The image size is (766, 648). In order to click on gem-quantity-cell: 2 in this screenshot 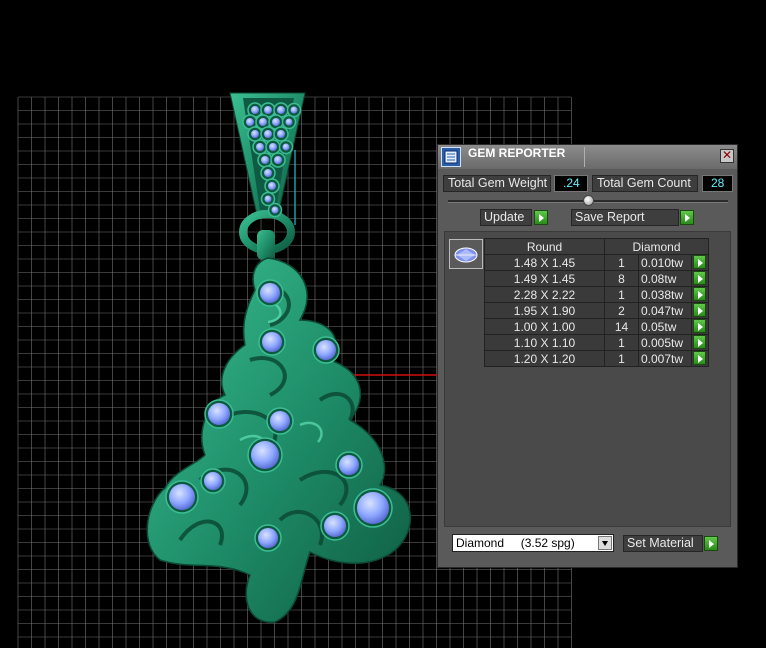, I will do `click(621, 310)`.